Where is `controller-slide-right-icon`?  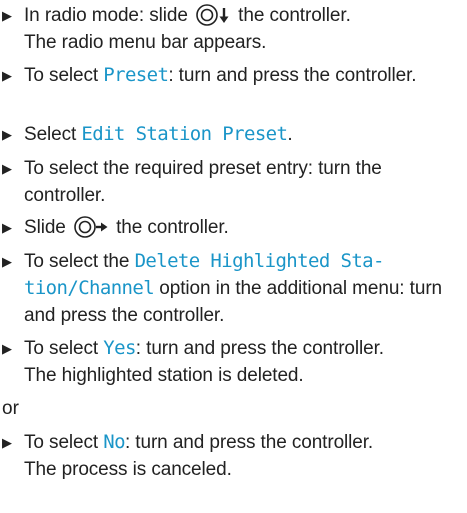
controller-slide-right-icon is located at coordinates (91, 227).